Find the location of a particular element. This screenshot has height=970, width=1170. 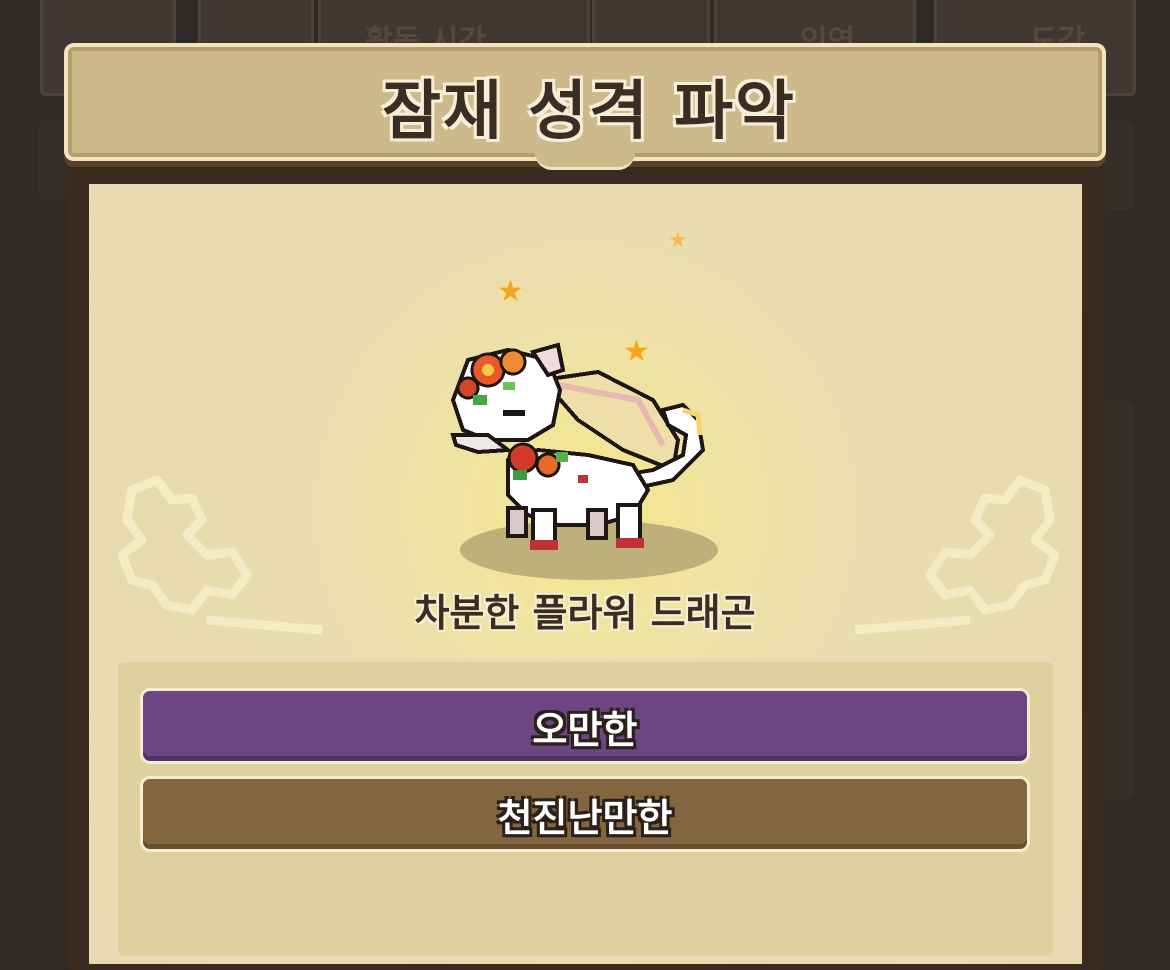

creature-name: 차분한 플라워 드래곤 is located at coordinates (585, 613).